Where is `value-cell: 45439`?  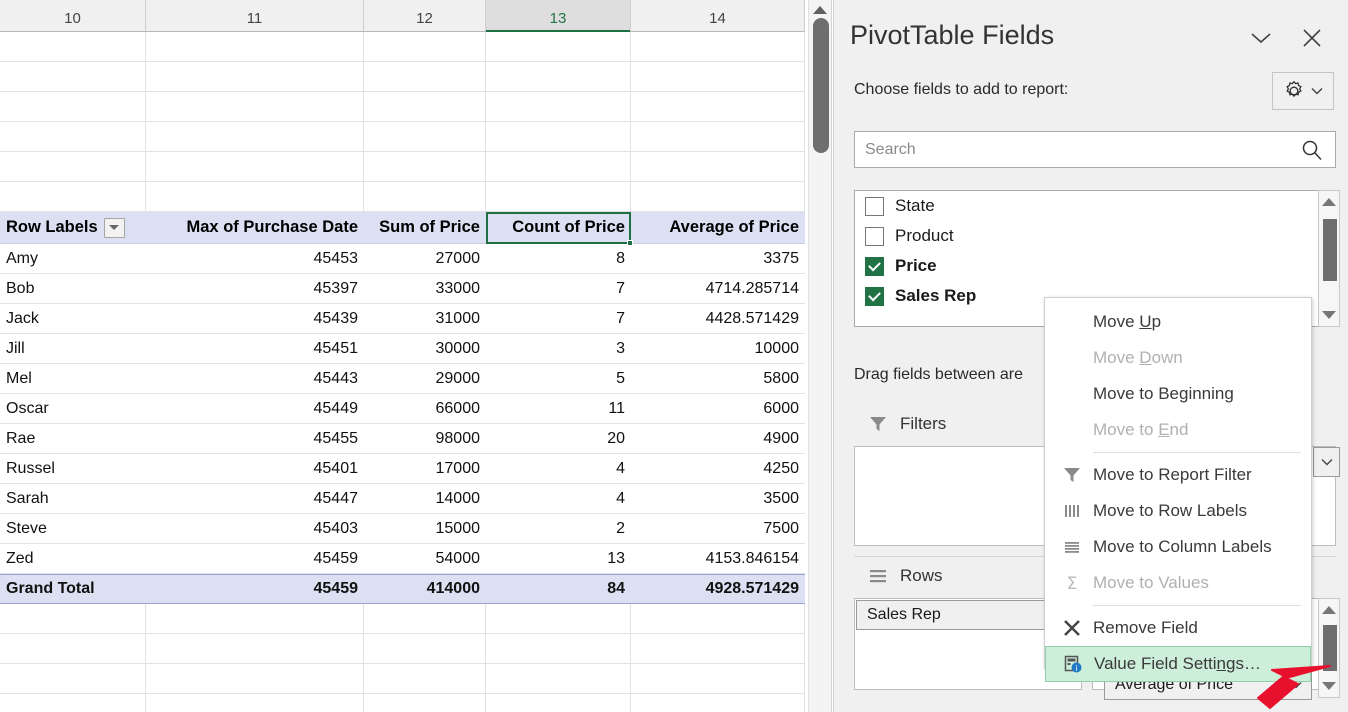
value-cell: 45439 is located at coordinates (255, 318).